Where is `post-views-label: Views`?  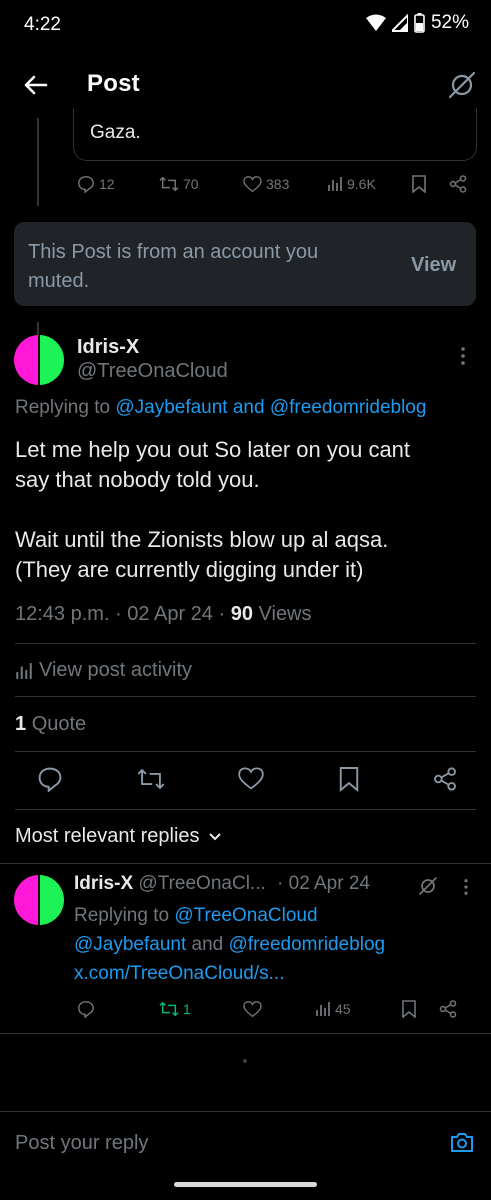
post-views-label: Views is located at coordinates (285, 614).